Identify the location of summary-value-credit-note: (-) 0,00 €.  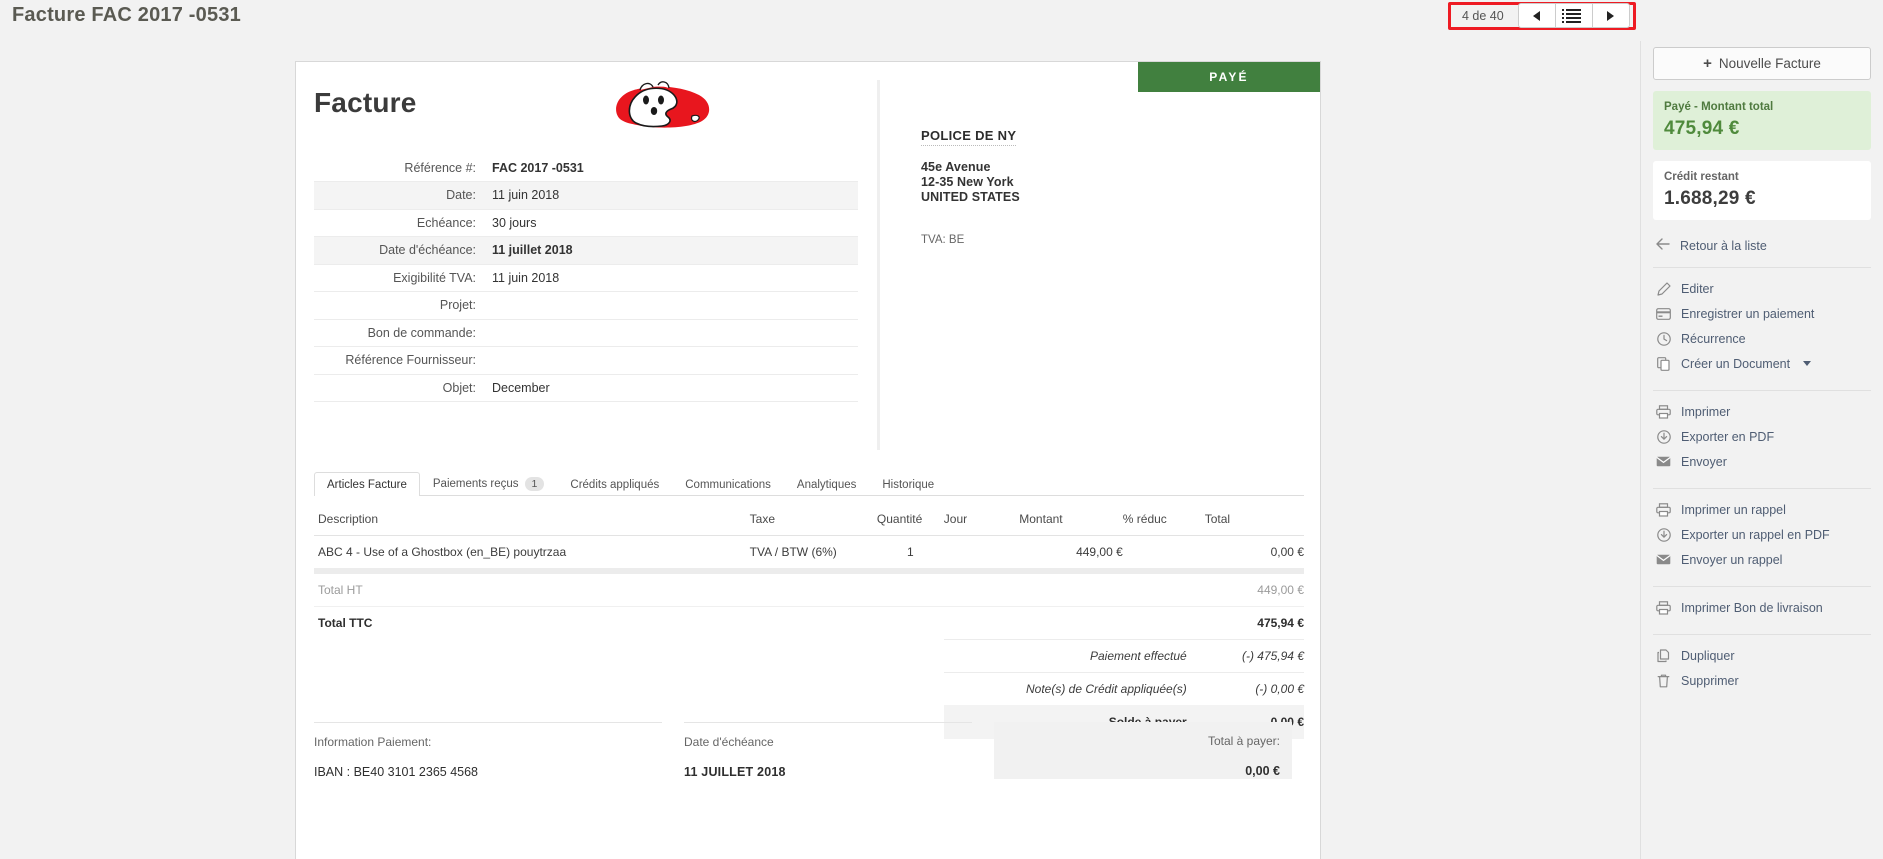
(1279, 689).